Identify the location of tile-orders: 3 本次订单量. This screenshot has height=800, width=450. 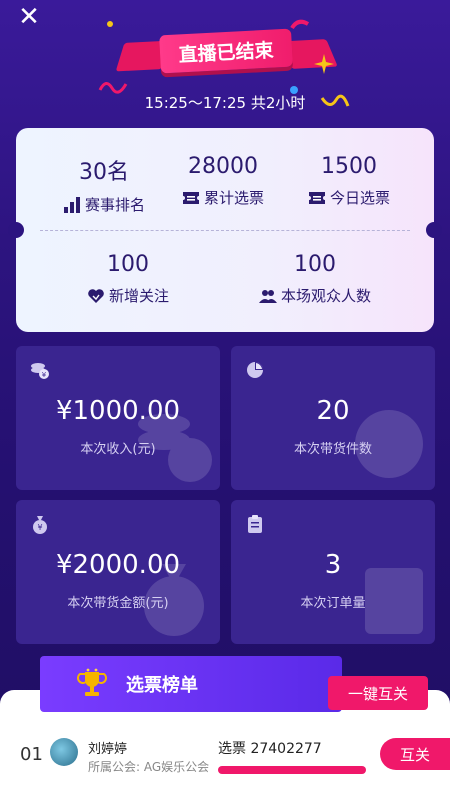
(333, 572).